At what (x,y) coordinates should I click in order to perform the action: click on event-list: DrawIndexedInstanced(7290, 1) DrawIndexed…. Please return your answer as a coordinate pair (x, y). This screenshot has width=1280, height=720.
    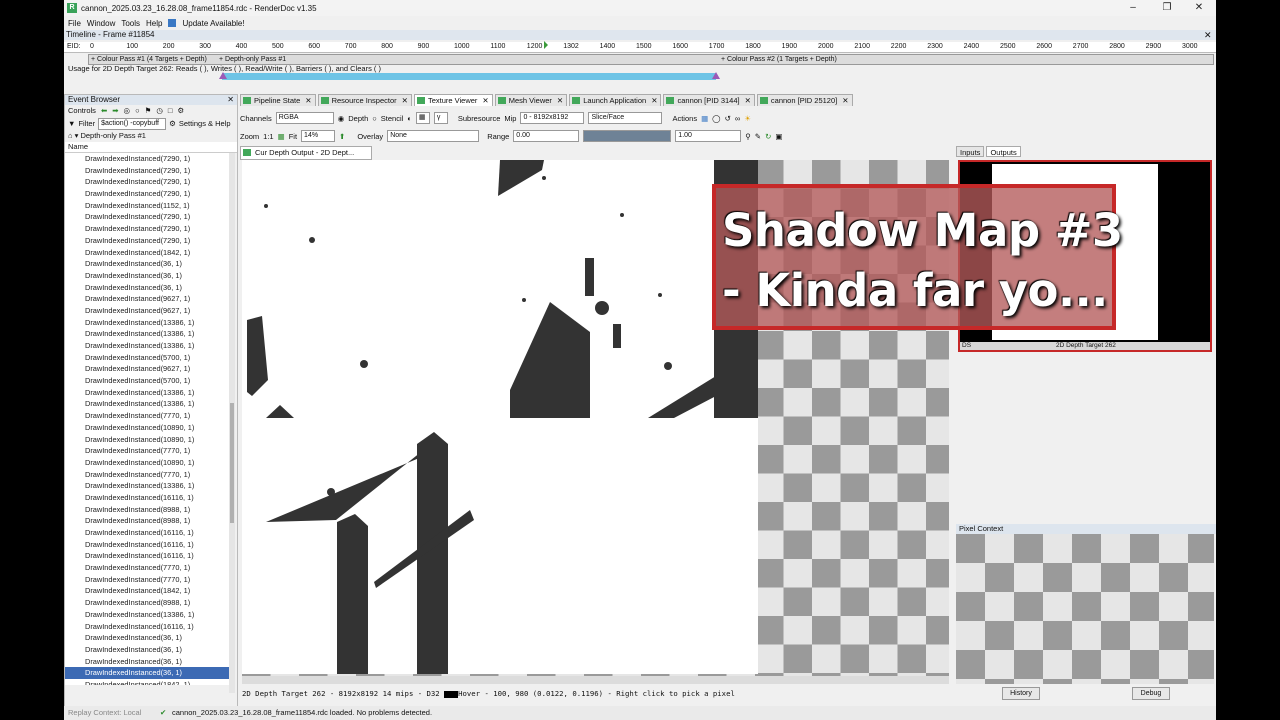
    Looking at the image, I should click on (147, 419).